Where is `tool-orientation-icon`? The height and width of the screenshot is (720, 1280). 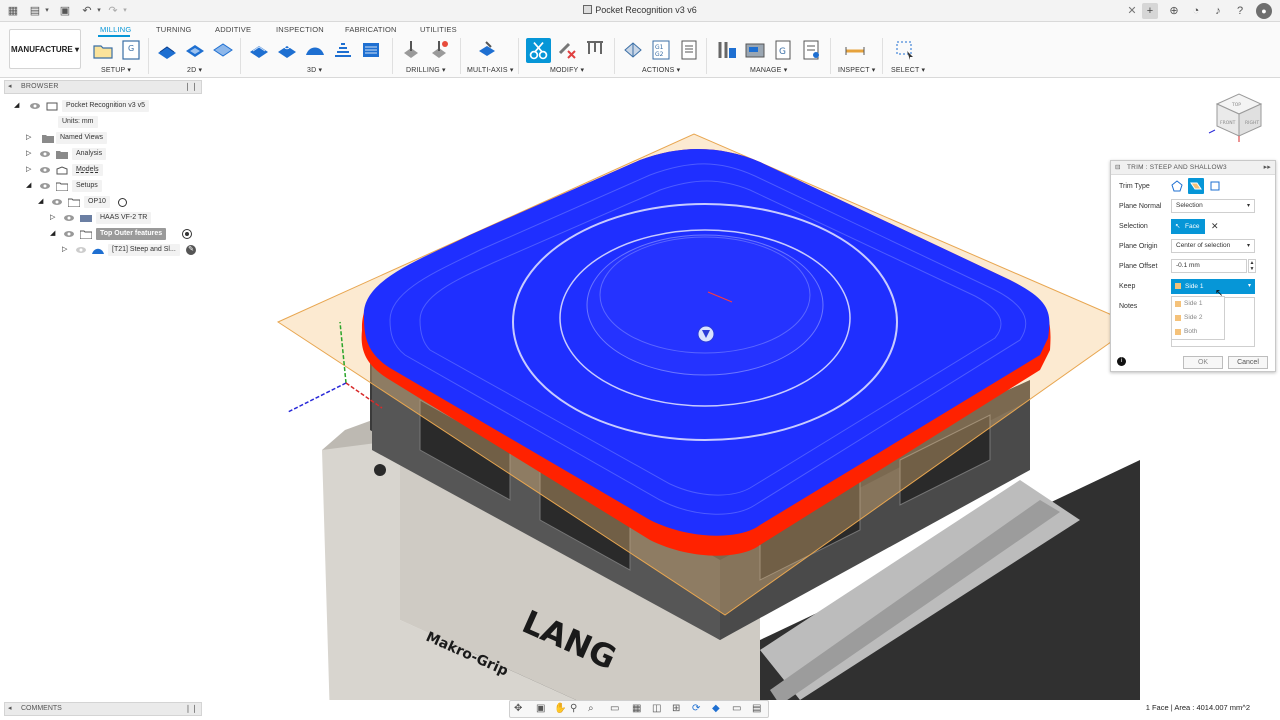 tool-orientation-icon is located at coordinates (595, 50).